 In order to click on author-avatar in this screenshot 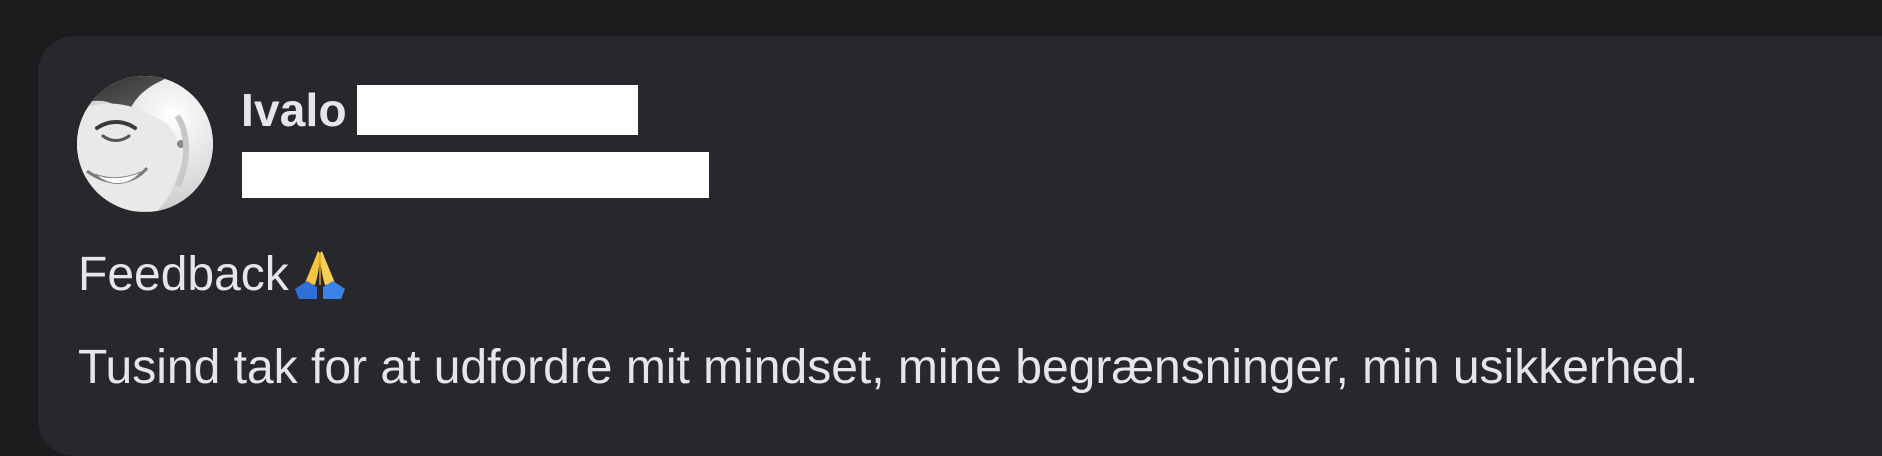, I will do `click(145, 144)`.